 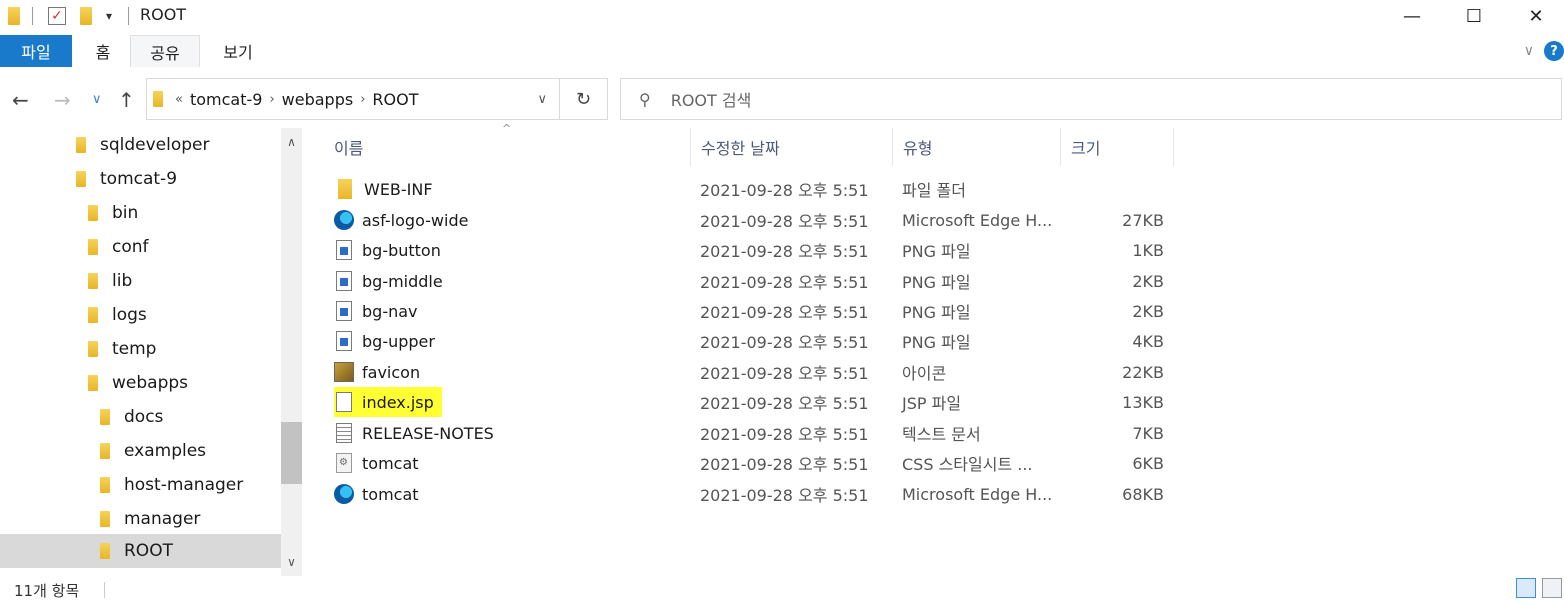 I want to click on search-input: ⚲ ROOT 검색, so click(x=1091, y=99).